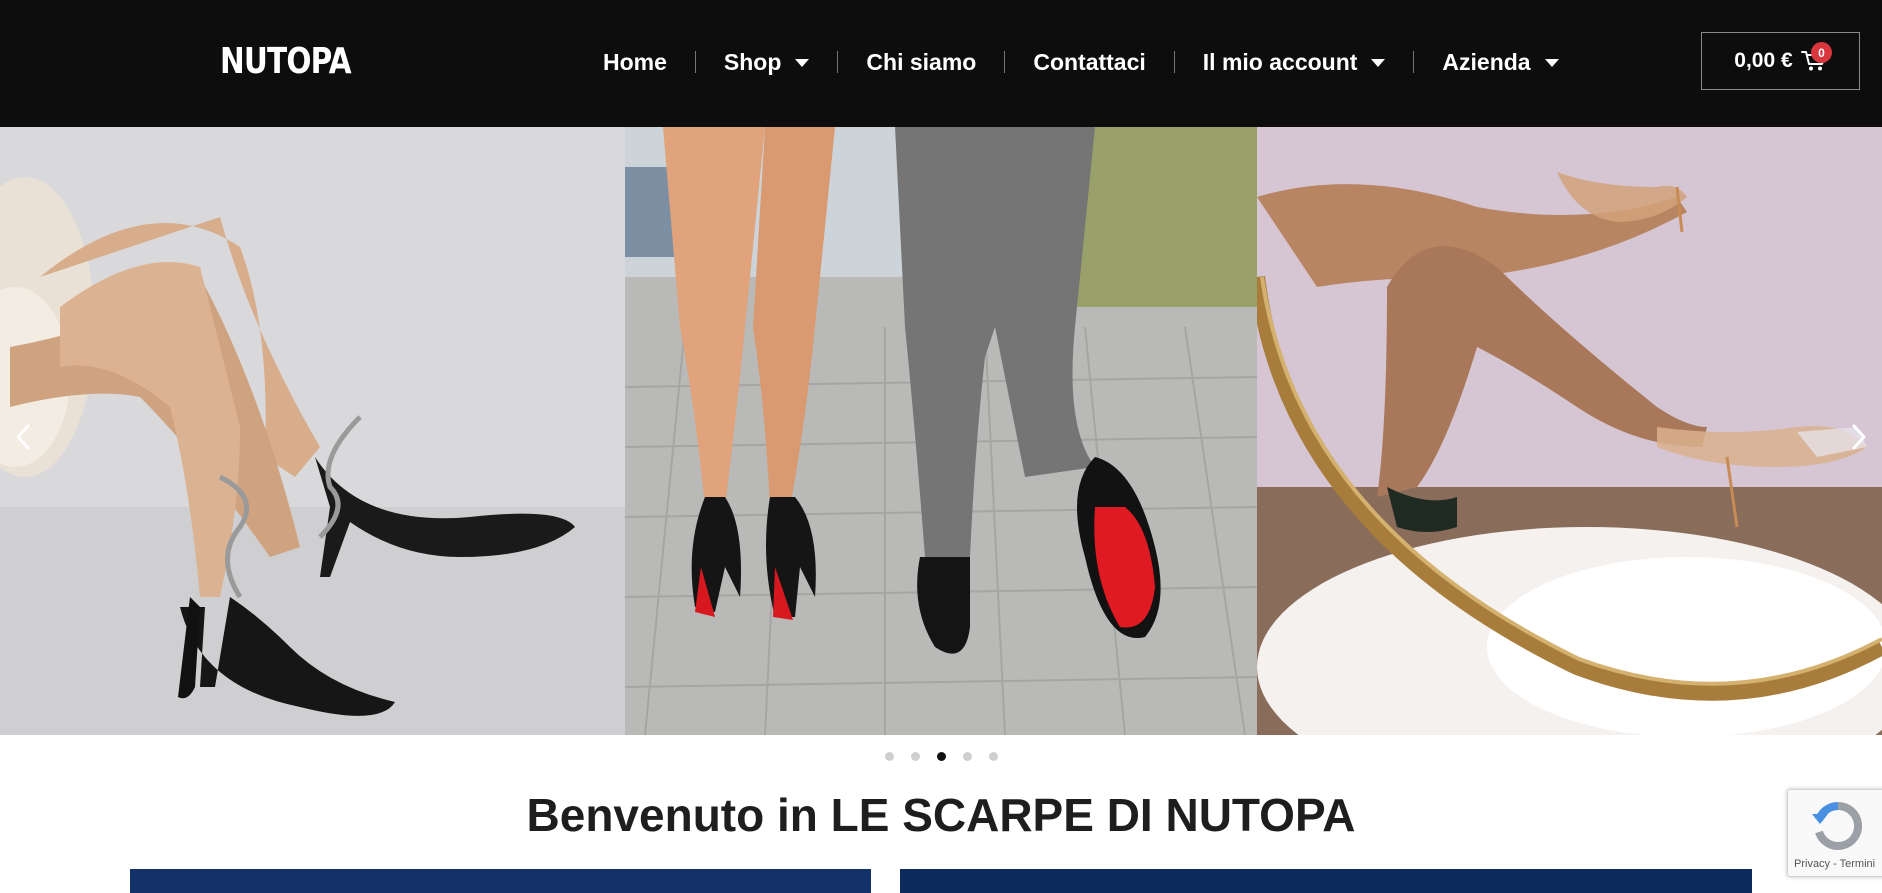  I want to click on nav-item-shop: Shop, so click(767, 62).